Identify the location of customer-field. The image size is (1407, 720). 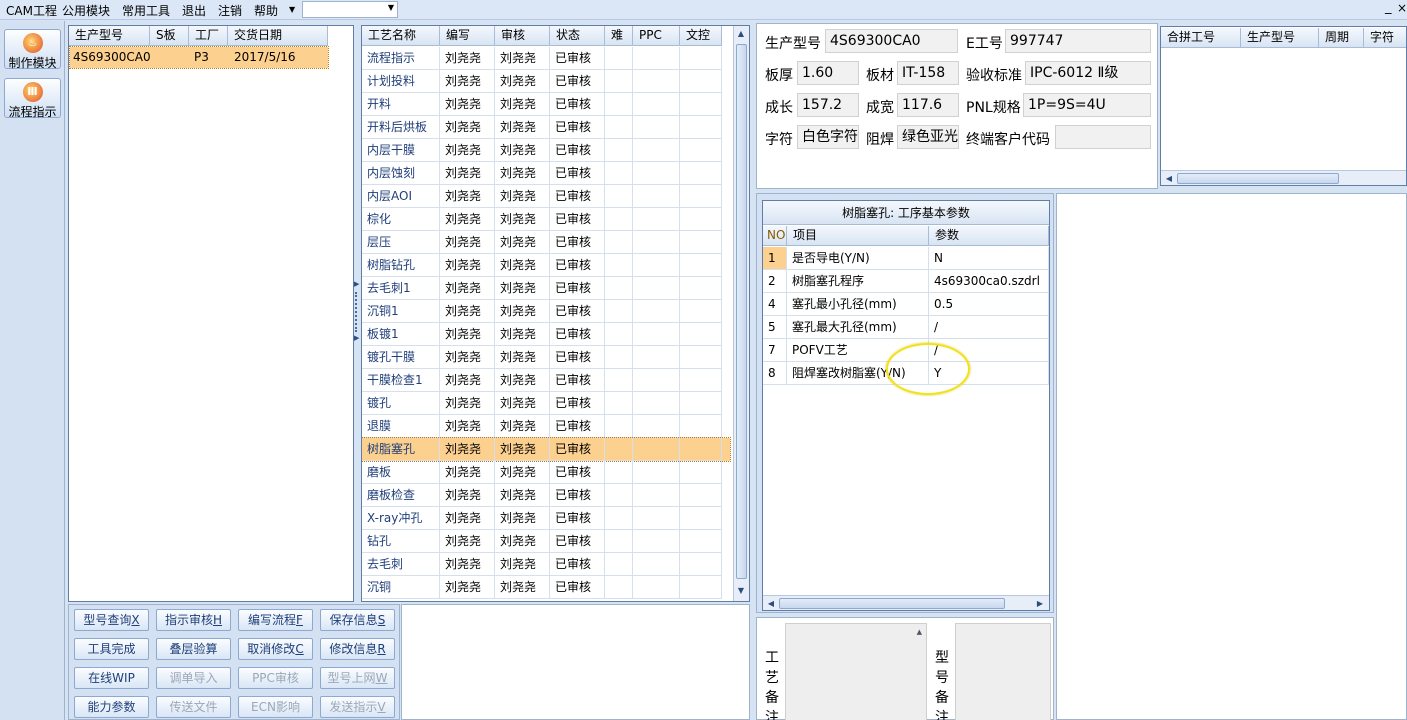
(1103, 137).